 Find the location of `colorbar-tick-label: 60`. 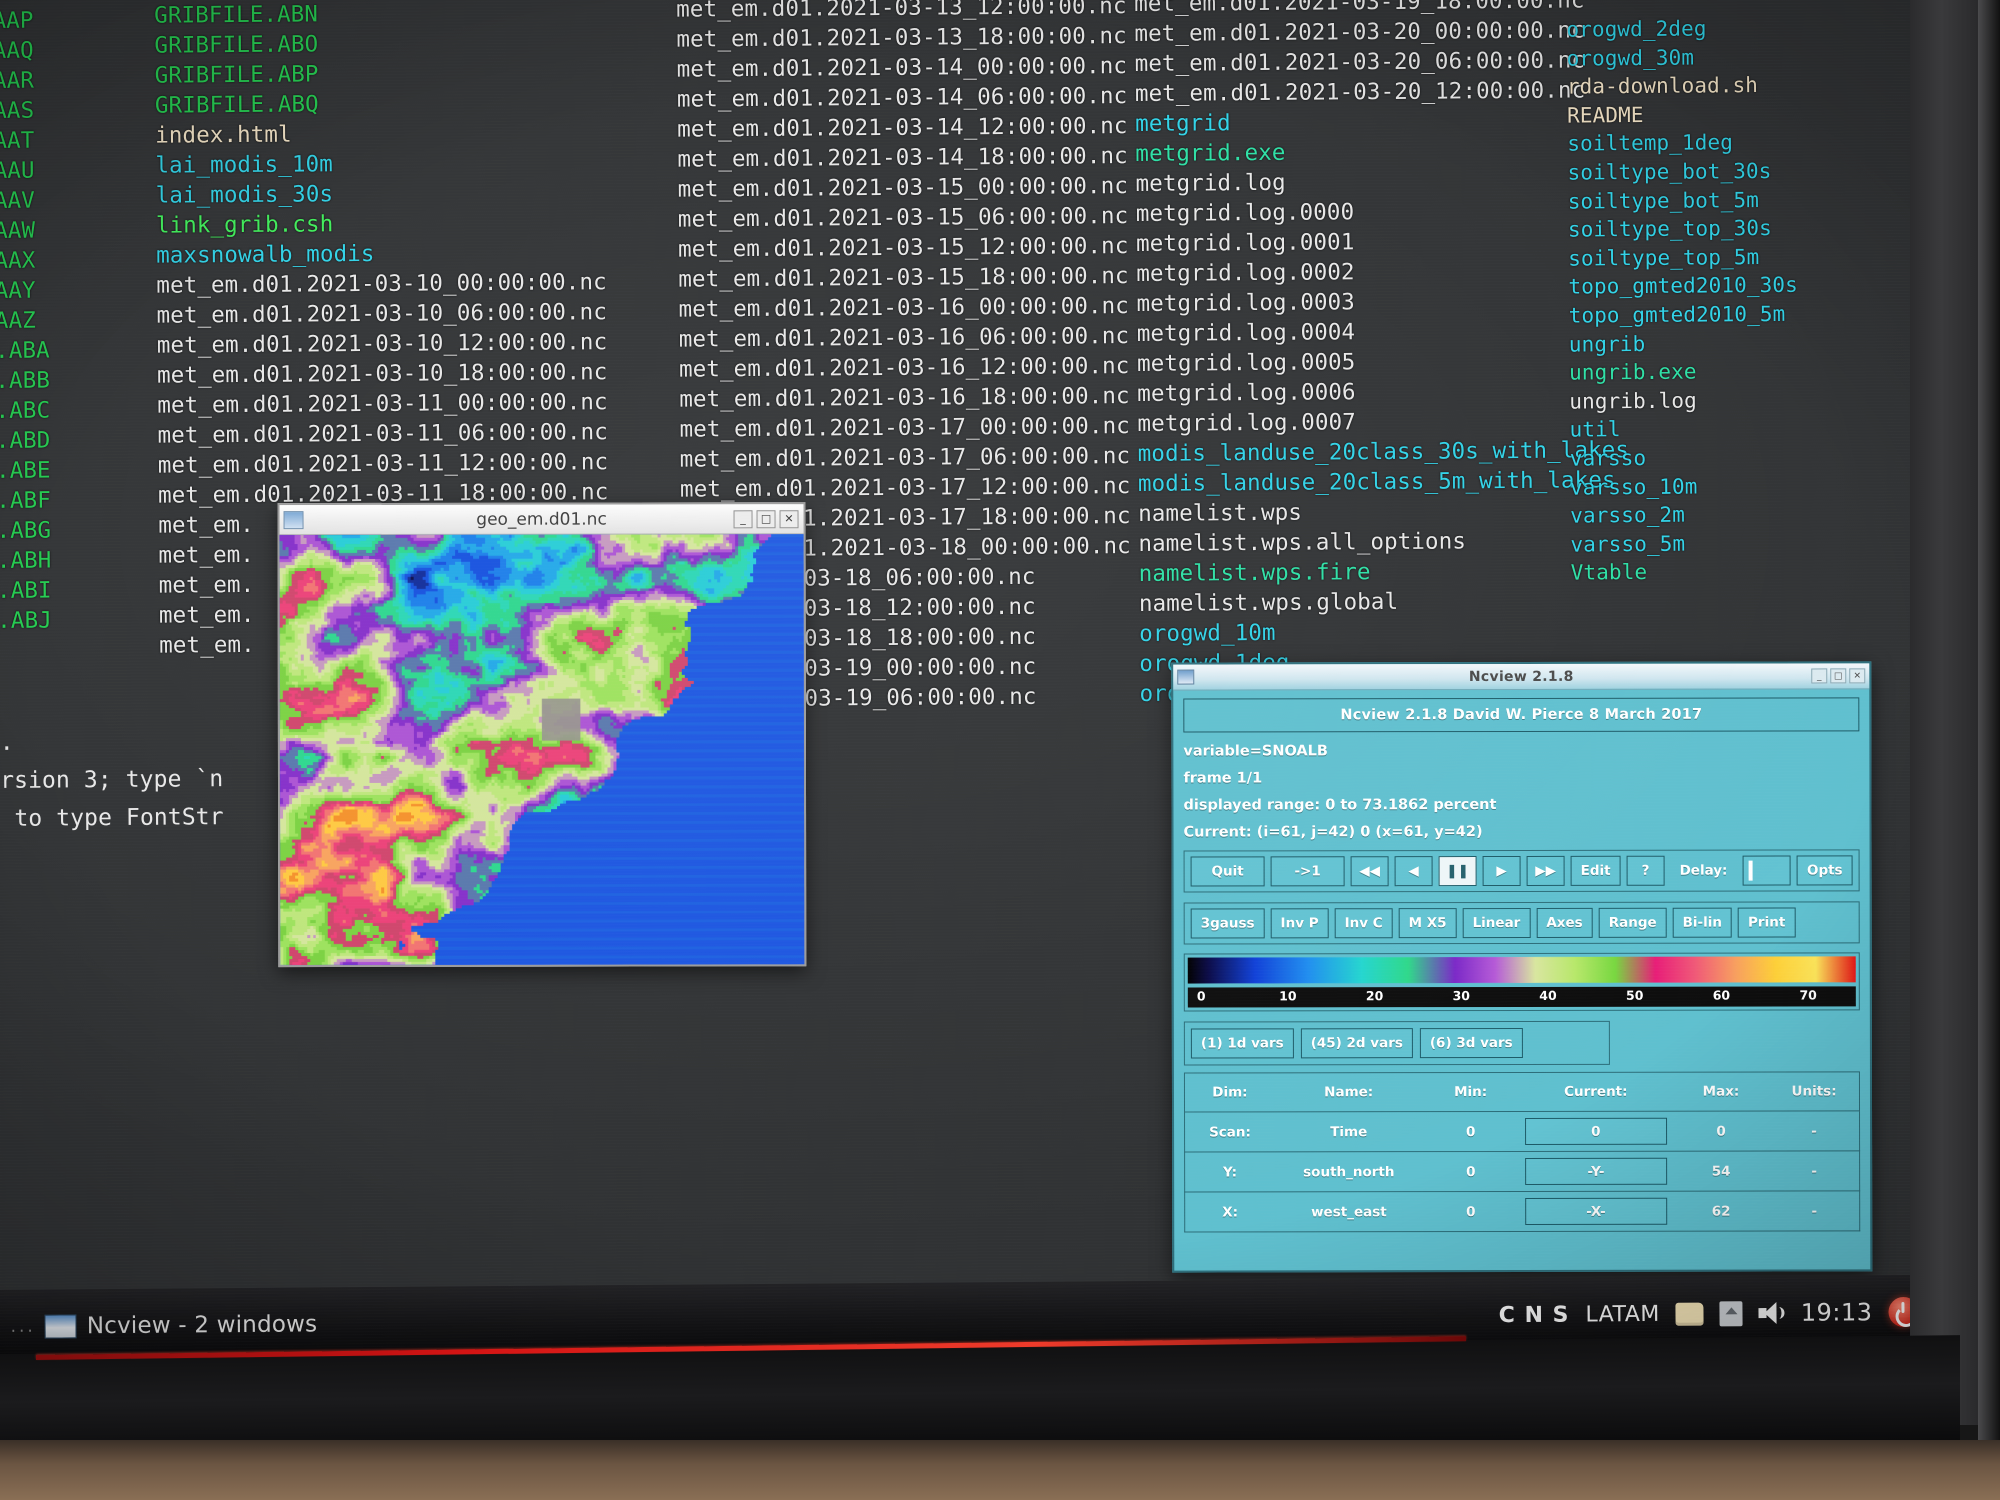

colorbar-tick-label: 60 is located at coordinates (1721, 995).